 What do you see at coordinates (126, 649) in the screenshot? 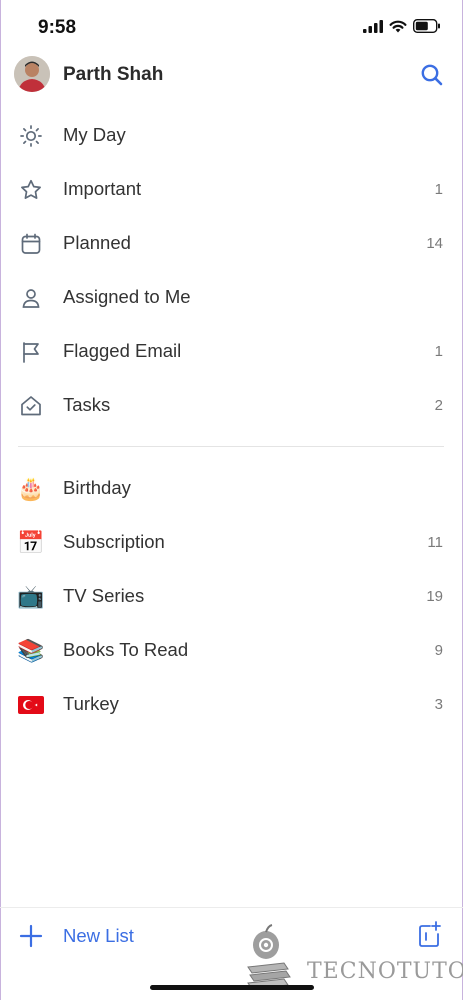
I see `list-item-label: Books To Read` at bounding box center [126, 649].